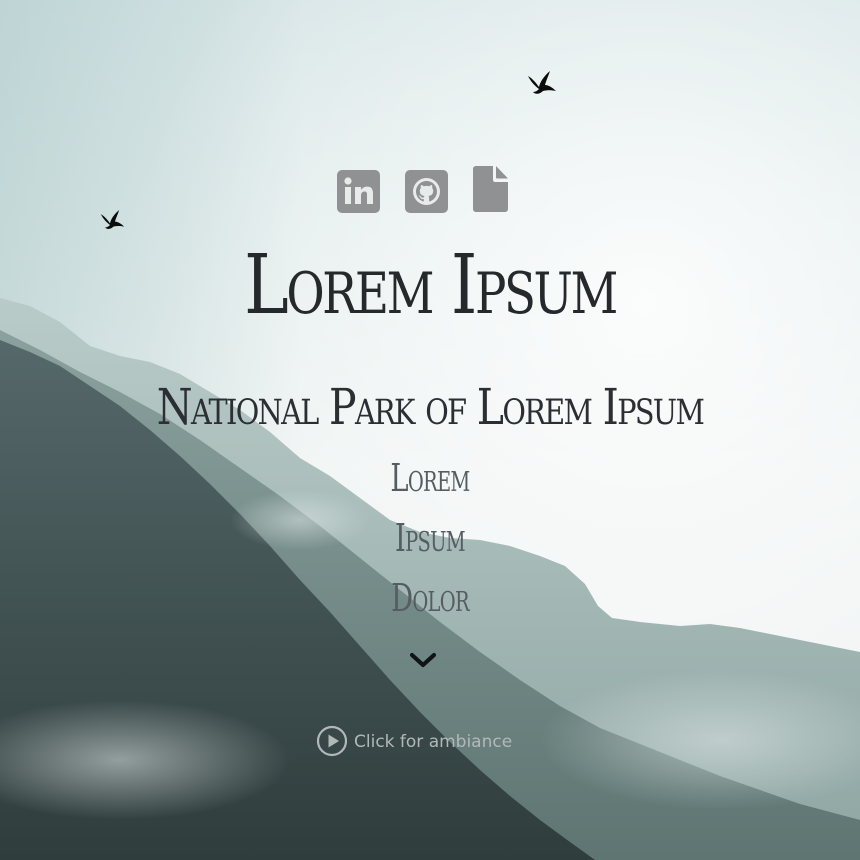 This screenshot has height=860, width=860. I want to click on nav-link-ipsum: Ipsum, so click(429, 538).